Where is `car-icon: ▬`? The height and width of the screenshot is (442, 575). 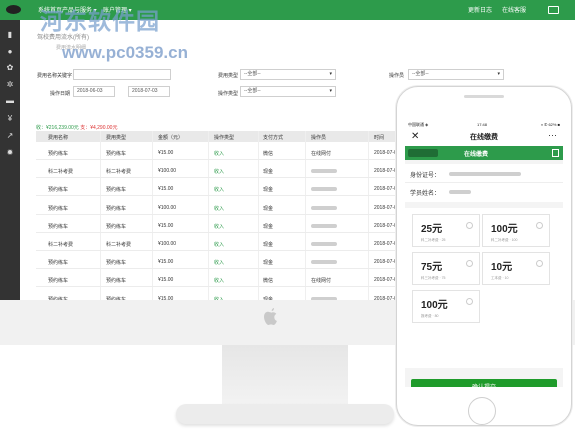 car-icon: ▬ is located at coordinates (10, 101).